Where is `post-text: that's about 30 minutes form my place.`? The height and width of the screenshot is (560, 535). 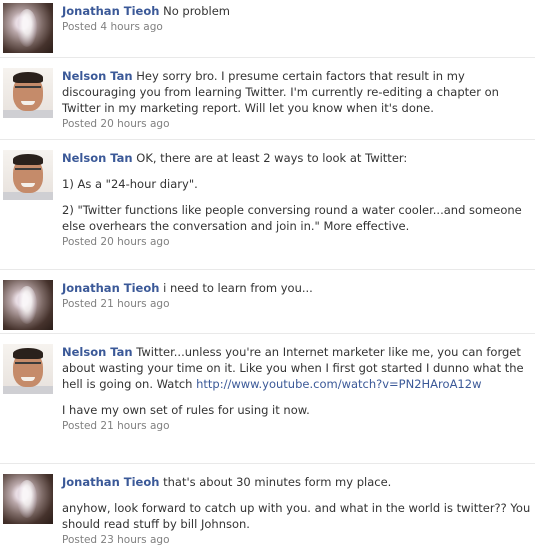
post-text: that's about 30 minutes form my place. is located at coordinates (277, 482).